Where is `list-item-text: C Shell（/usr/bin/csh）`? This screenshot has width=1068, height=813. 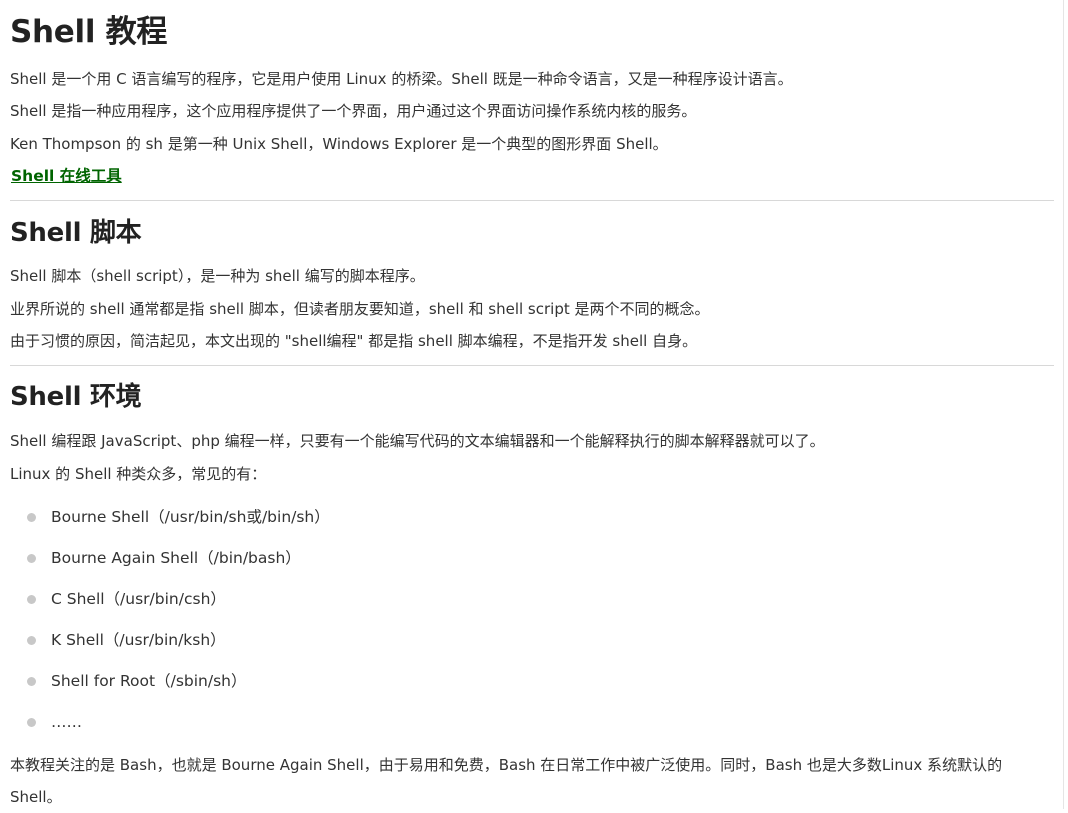 list-item-text: C Shell（/usr/bin/csh） is located at coordinates (138, 599).